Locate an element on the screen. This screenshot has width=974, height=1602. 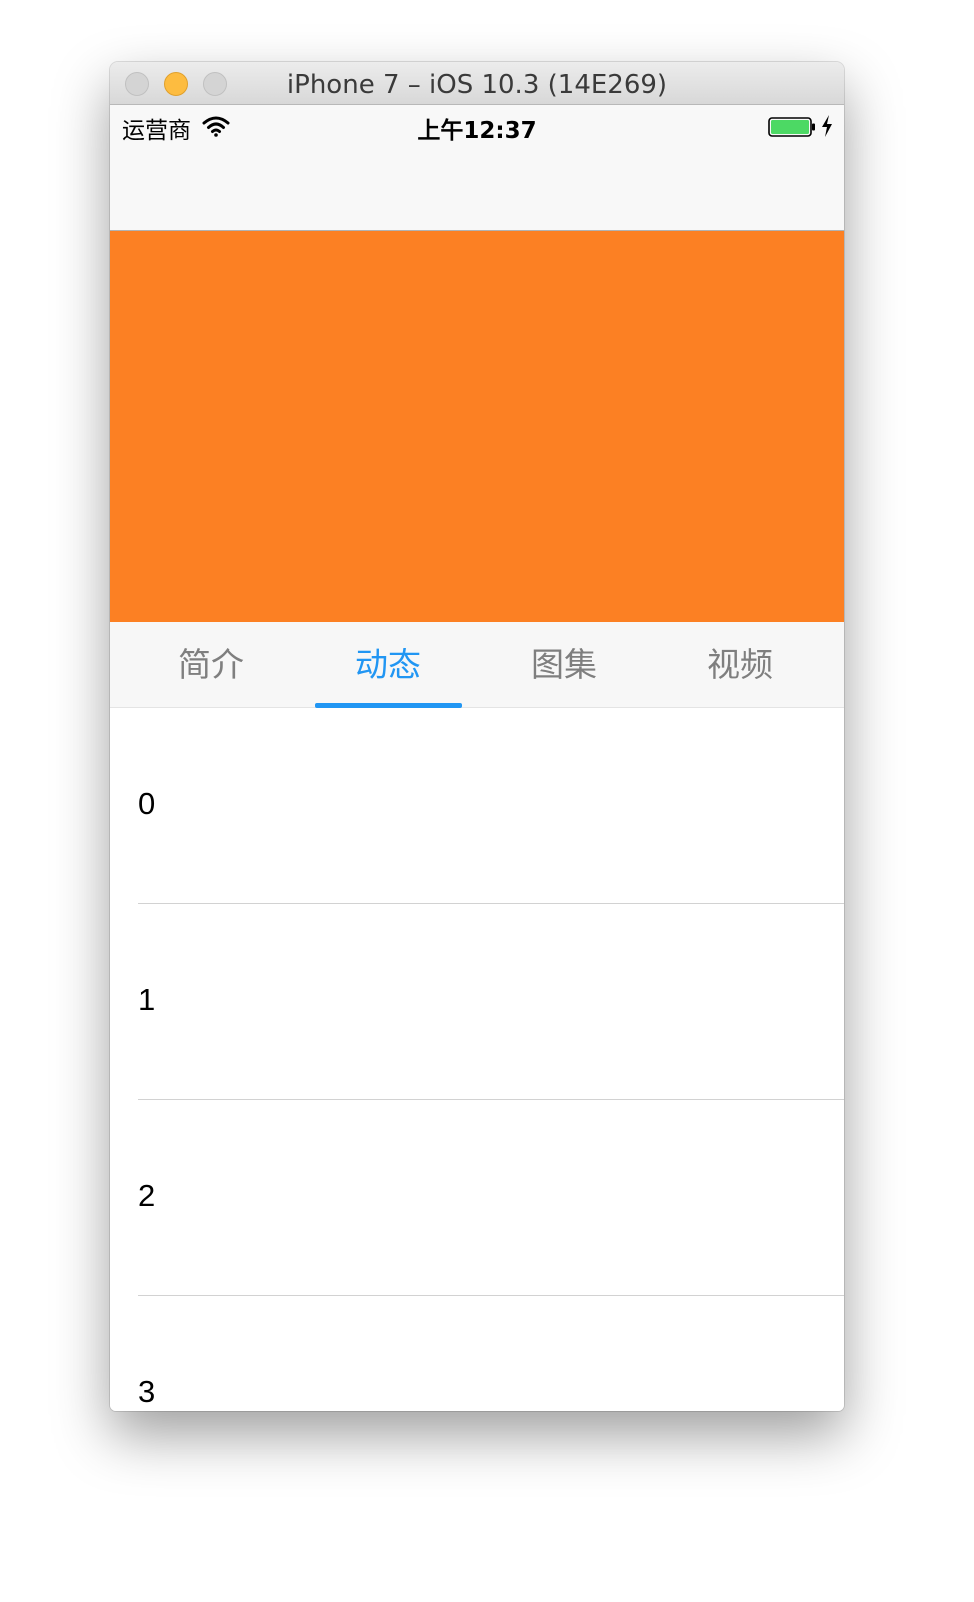
window-titlebar: iPhone 7 – iOS 10.3 (14E269) is located at coordinates (477, 83).